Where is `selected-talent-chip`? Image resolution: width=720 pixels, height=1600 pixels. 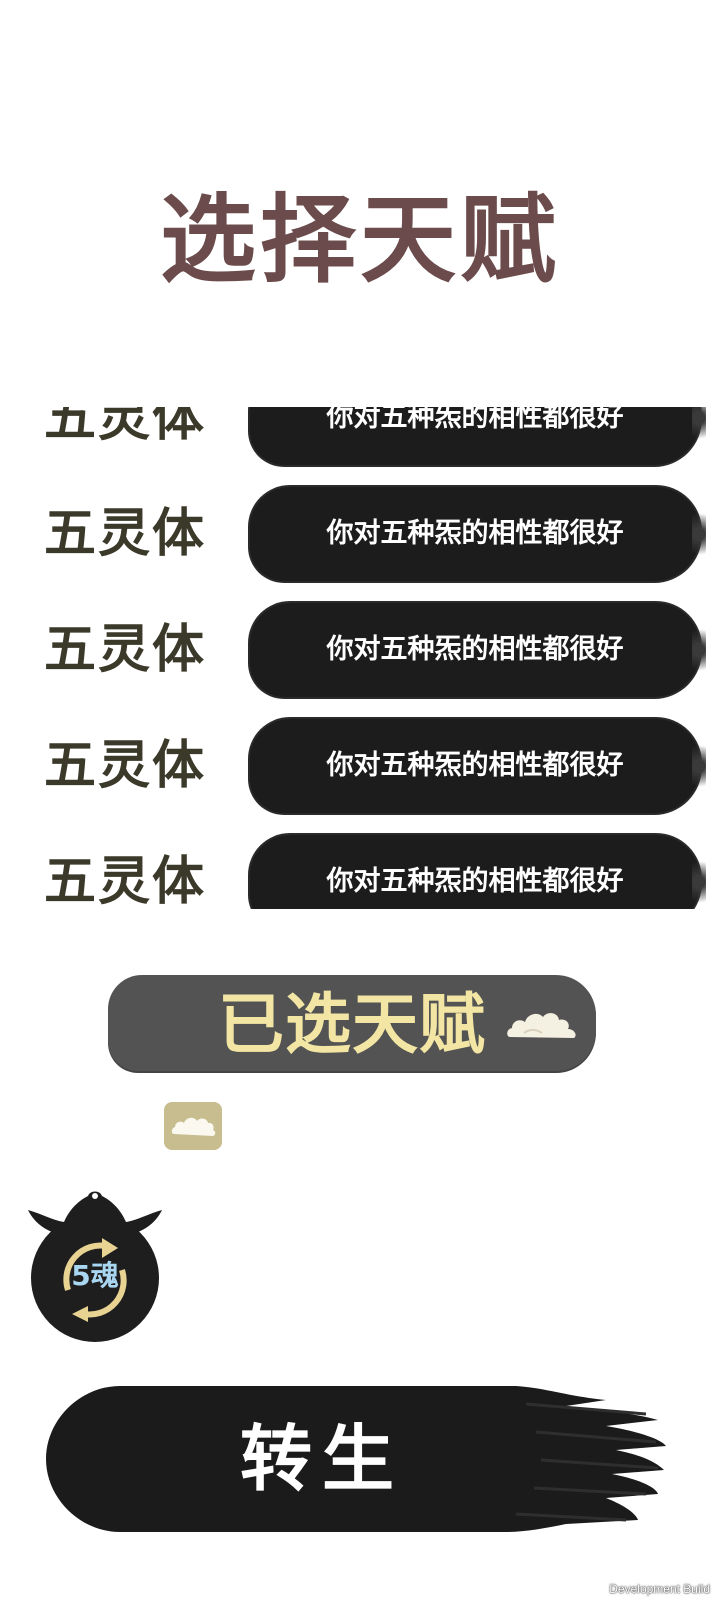
selected-talent-chip is located at coordinates (193, 1126).